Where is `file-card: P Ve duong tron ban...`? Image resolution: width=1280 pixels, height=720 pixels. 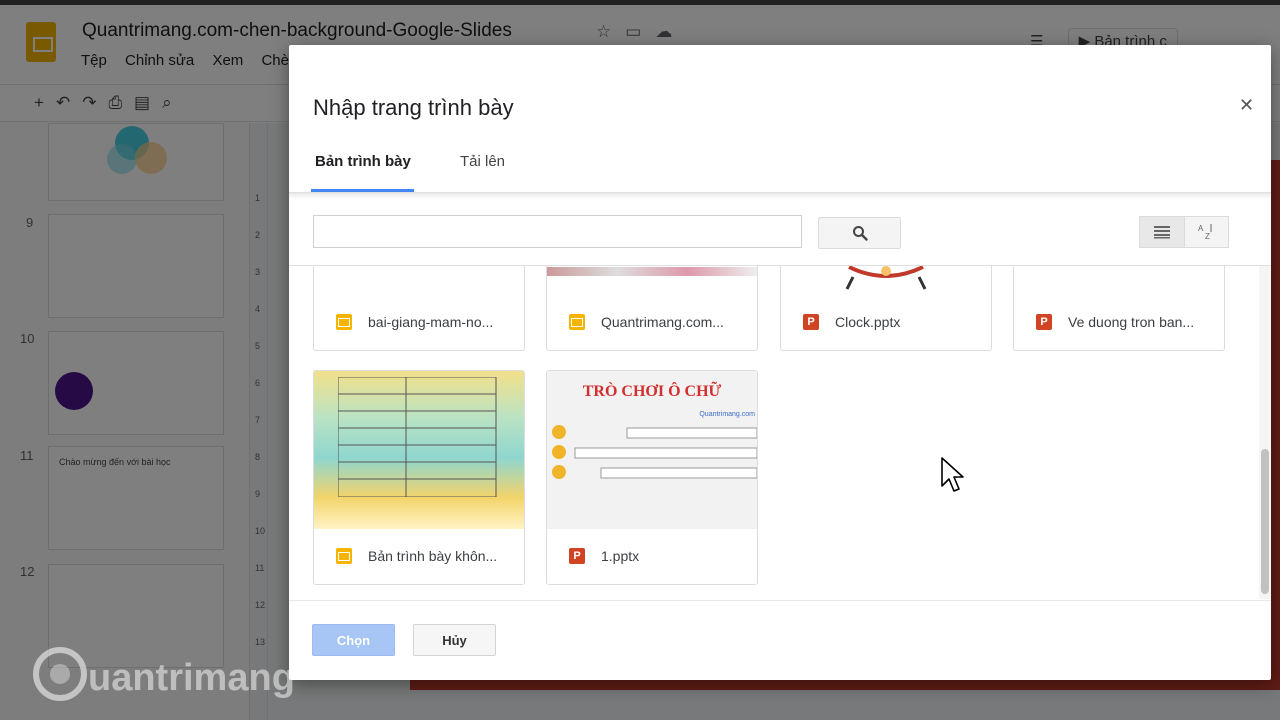 file-card: P Ve duong tron ban... is located at coordinates (1119, 308).